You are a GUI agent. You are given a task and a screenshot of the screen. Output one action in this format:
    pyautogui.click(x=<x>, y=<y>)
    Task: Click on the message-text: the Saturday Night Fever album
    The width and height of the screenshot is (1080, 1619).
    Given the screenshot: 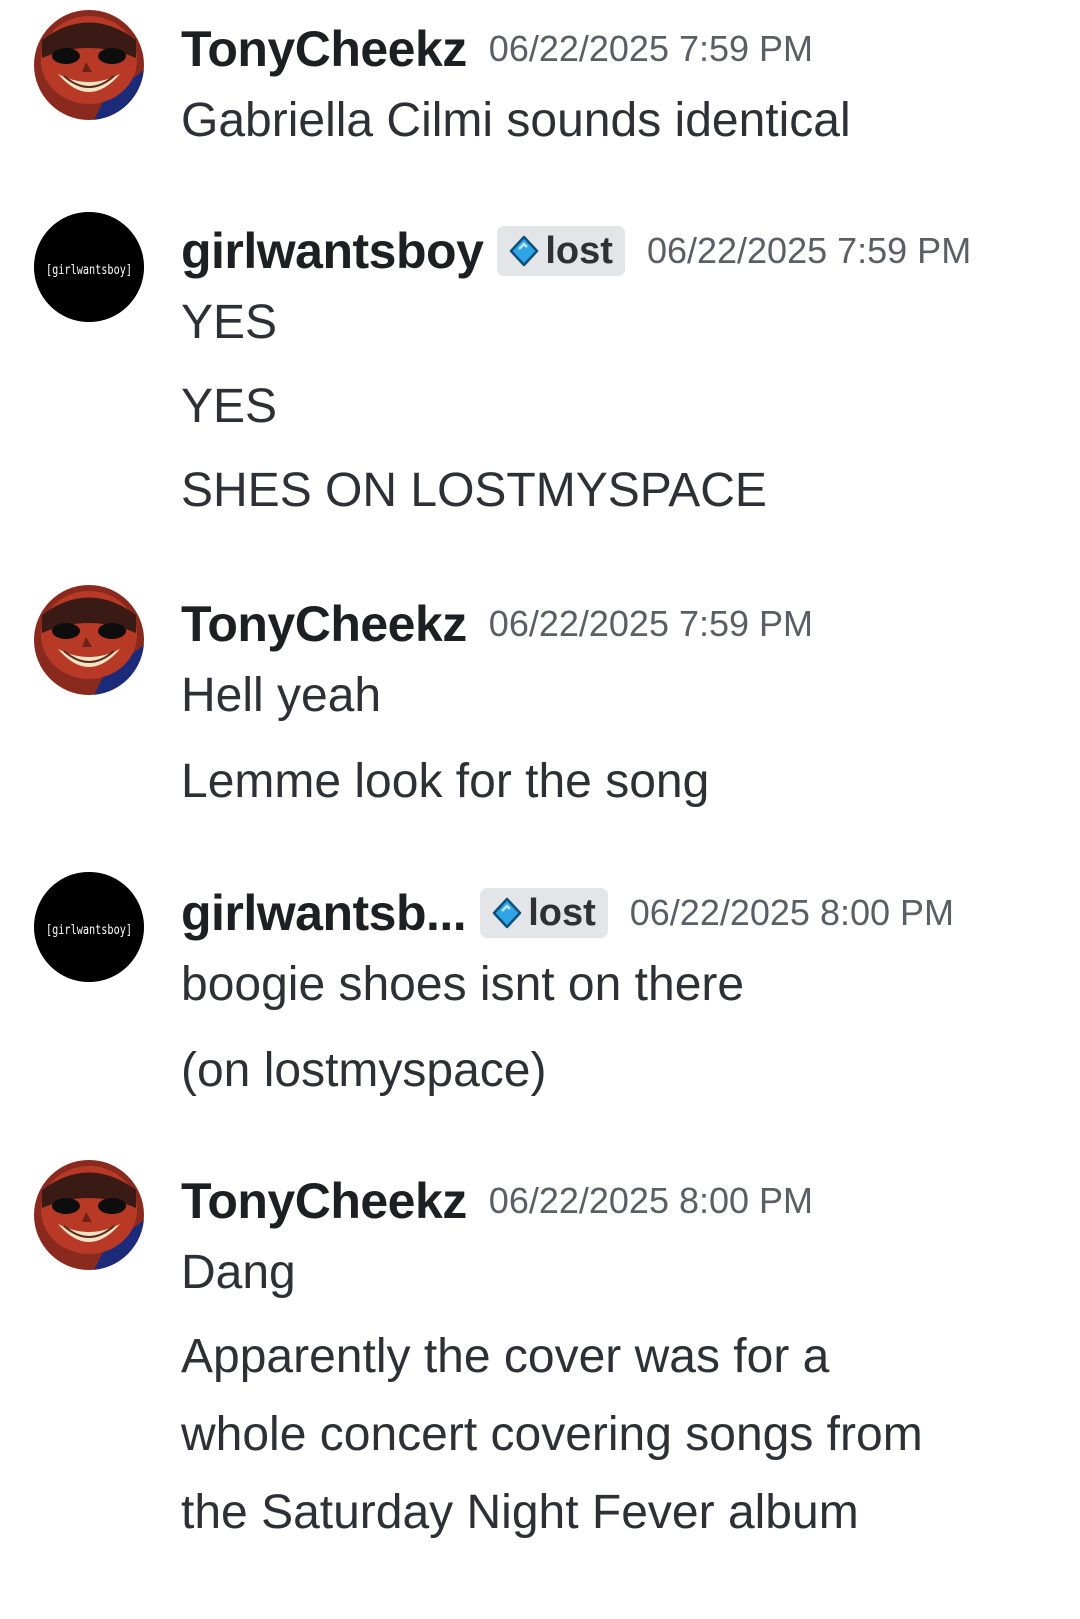 What is the action you would take?
    pyautogui.click(x=520, y=1512)
    